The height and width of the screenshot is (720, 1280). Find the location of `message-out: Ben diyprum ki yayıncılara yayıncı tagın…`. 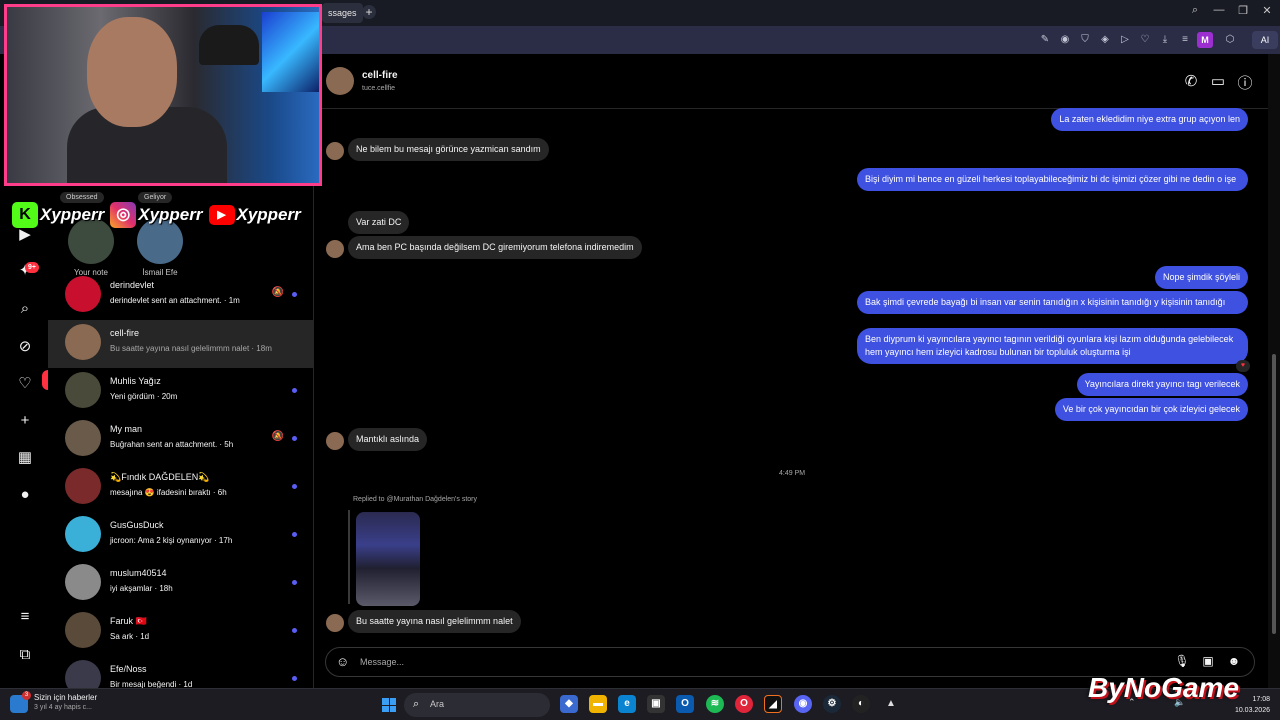

message-out: Ben diyprum ki yayıncılara yayıncı tagın… is located at coordinates (1052, 346).